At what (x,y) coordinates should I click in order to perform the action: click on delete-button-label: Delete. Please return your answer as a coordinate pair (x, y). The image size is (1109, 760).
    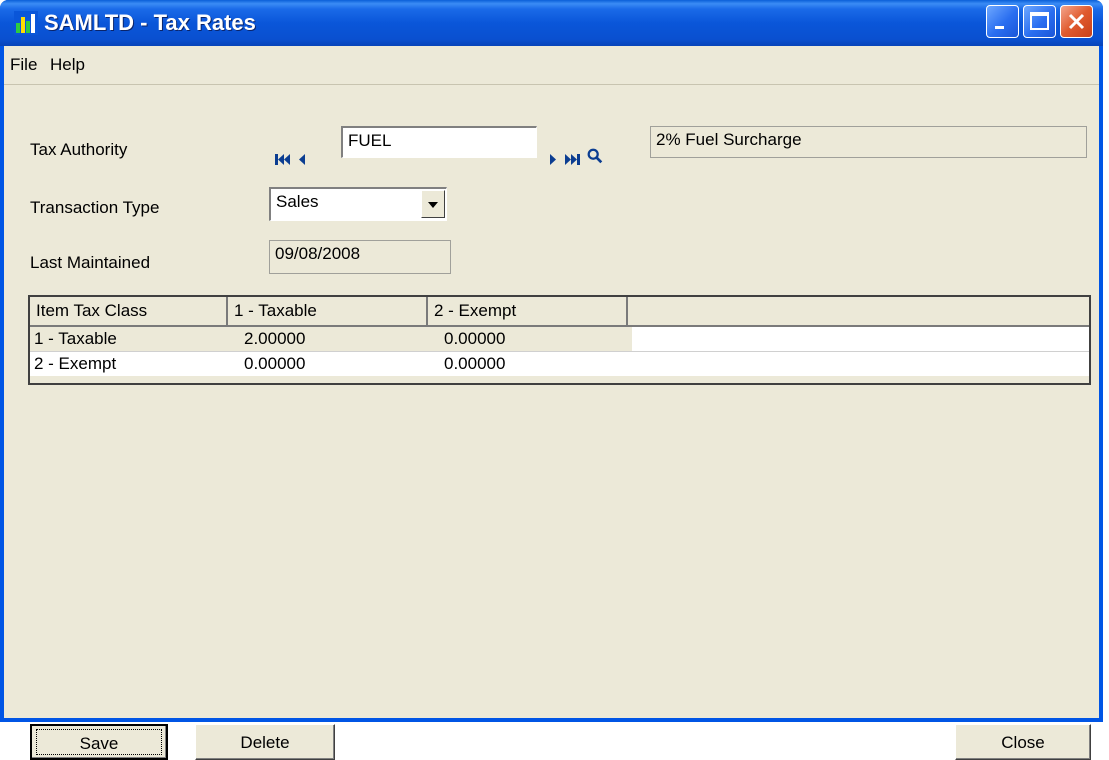
    Looking at the image, I should click on (265, 742).